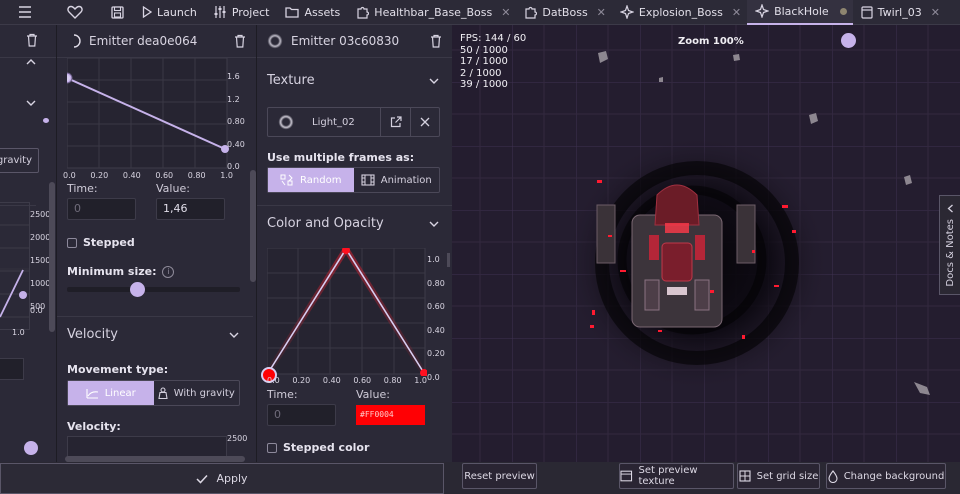  I want to click on set-grid-size-button: Set grid size, so click(778, 476).